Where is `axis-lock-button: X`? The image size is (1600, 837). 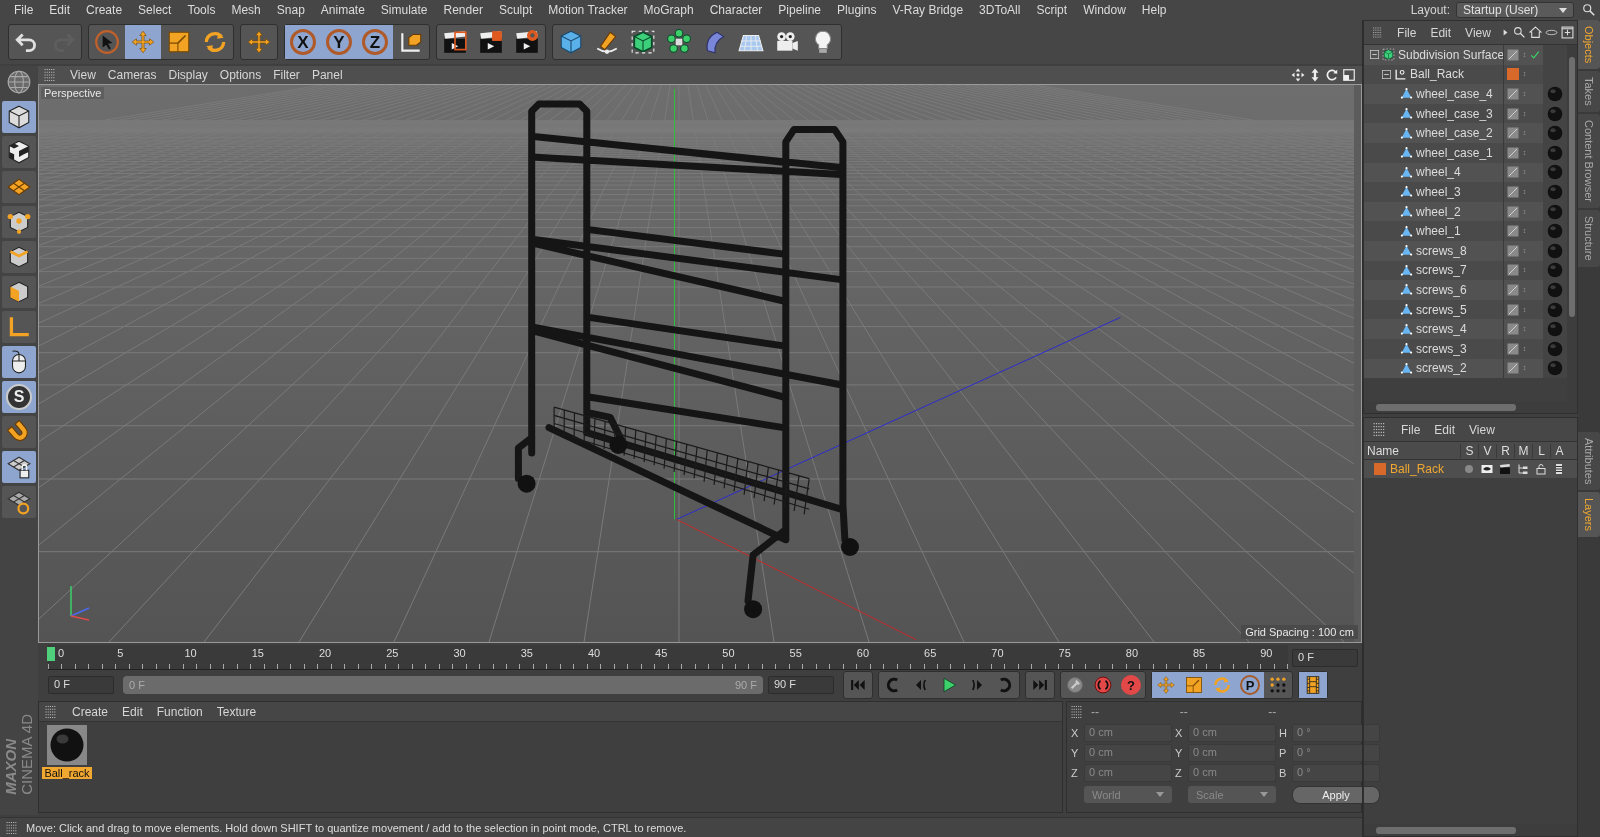 axis-lock-button: X is located at coordinates (303, 42).